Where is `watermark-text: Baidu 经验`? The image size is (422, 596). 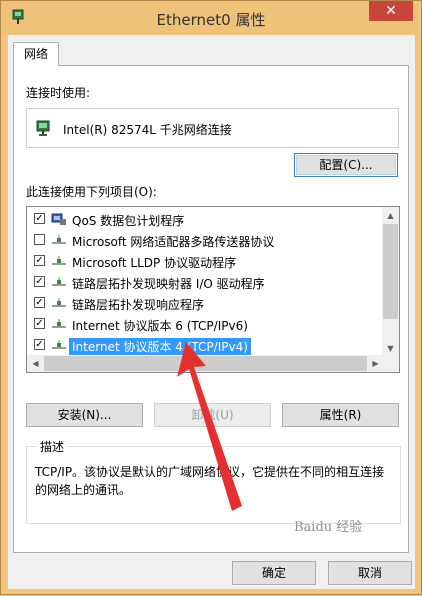 watermark-text: Baidu 经验 is located at coordinates (328, 527).